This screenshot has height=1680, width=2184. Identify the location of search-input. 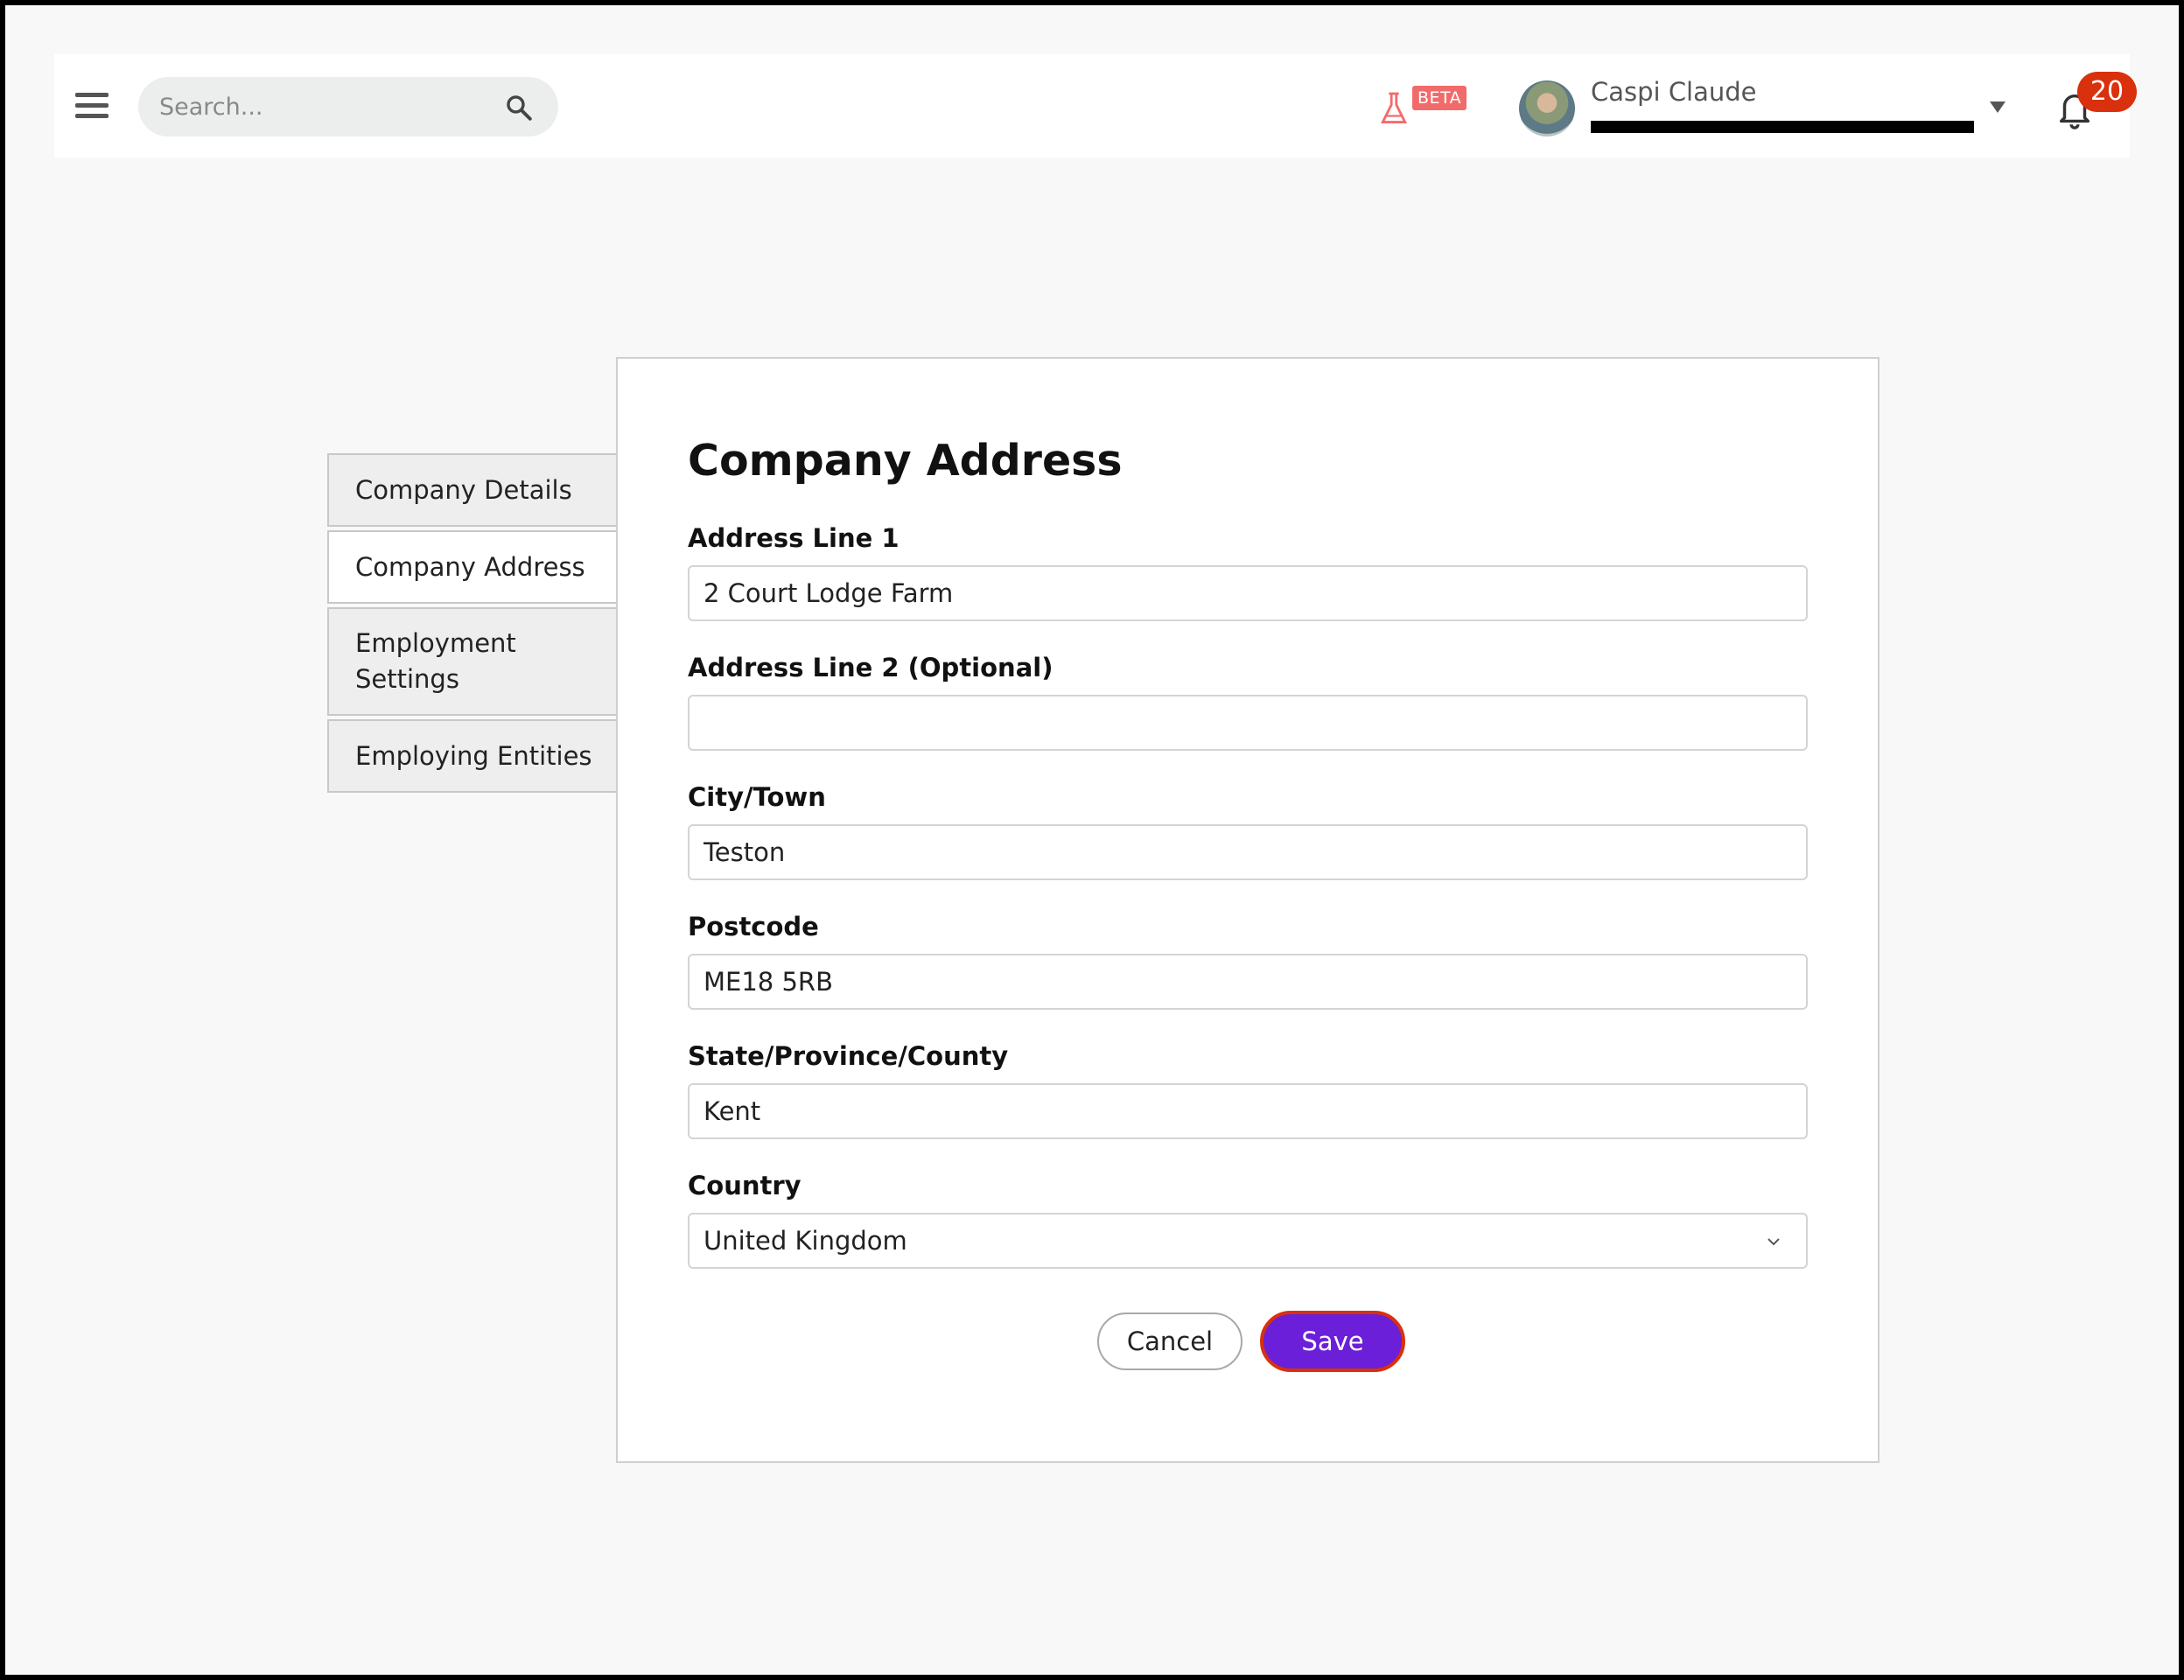
(325, 106).